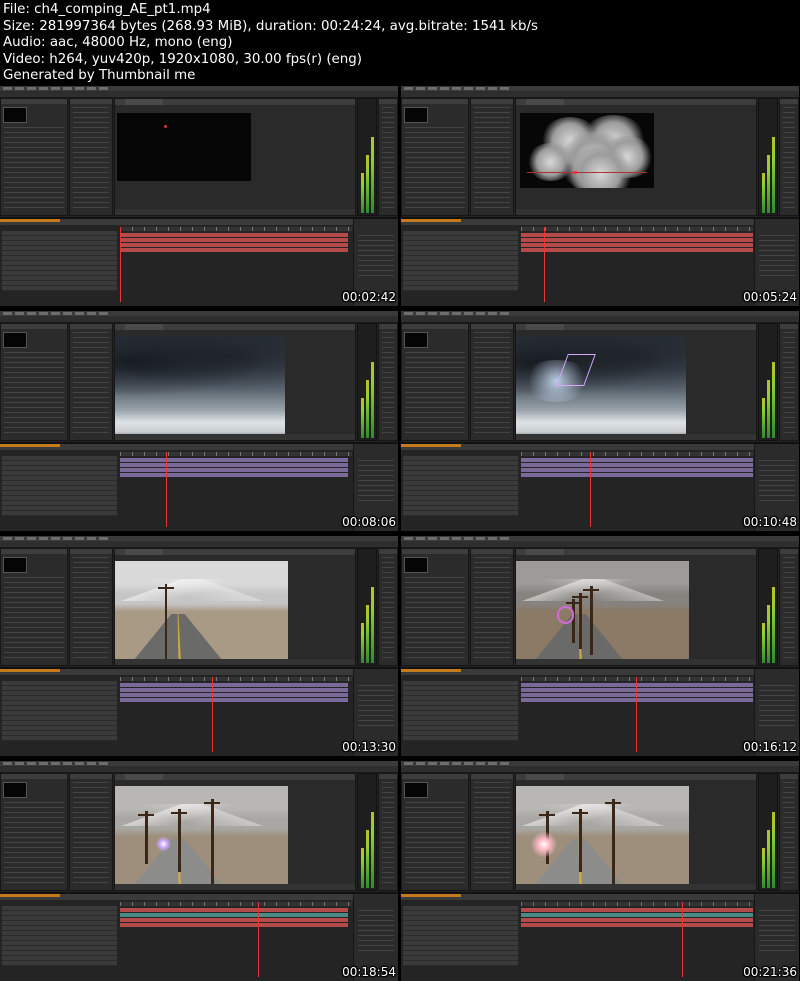 The image size is (800, 981). What do you see at coordinates (199, 196) in the screenshot?
I see `video-thumbnail: 00:02:42` at bounding box center [199, 196].